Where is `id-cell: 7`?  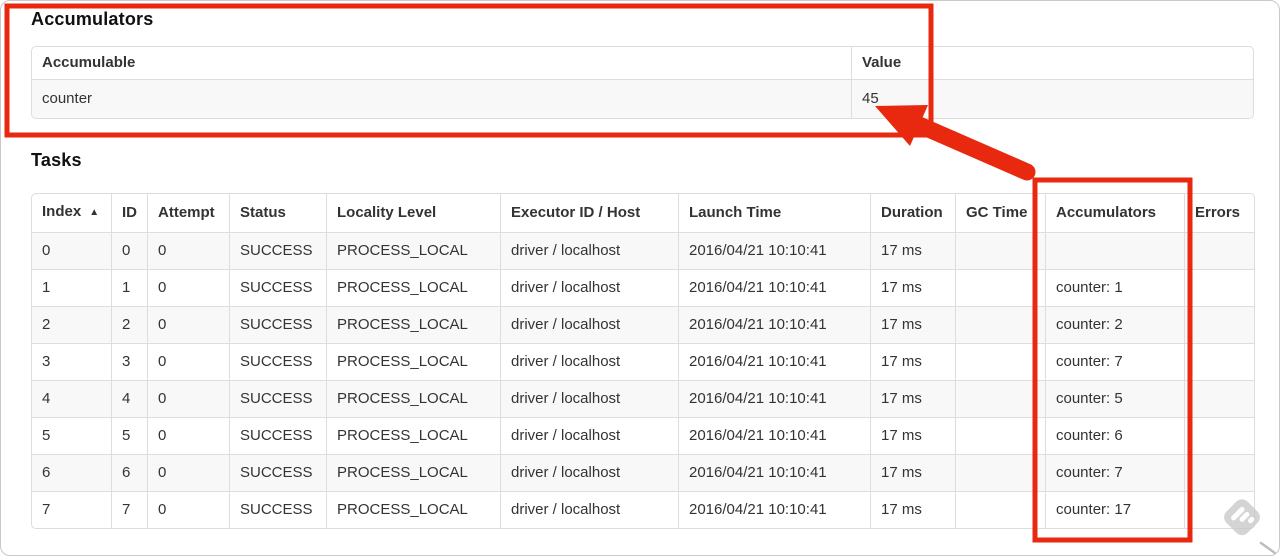
id-cell: 7 is located at coordinates (129, 509).